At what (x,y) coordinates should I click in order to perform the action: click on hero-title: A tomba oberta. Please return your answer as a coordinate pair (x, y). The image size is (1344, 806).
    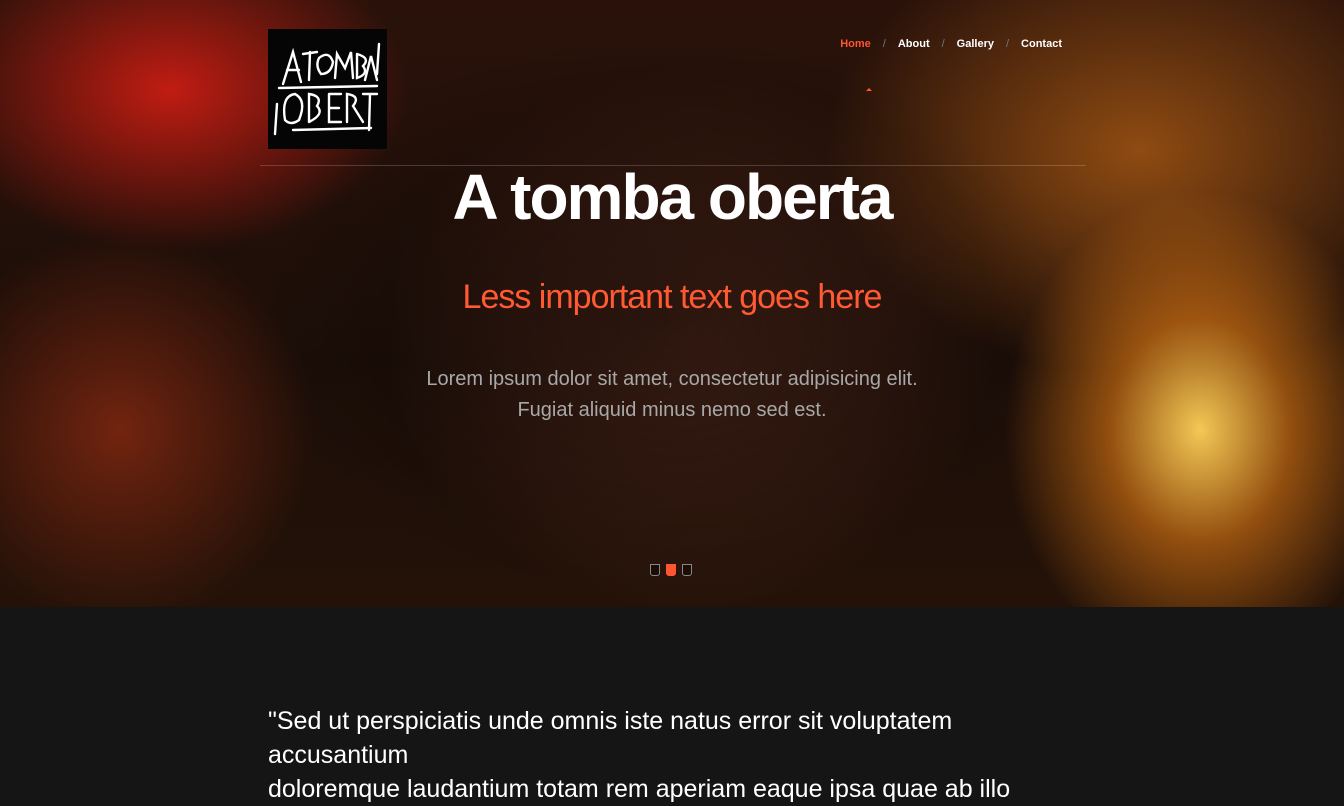
    Looking at the image, I should click on (673, 197).